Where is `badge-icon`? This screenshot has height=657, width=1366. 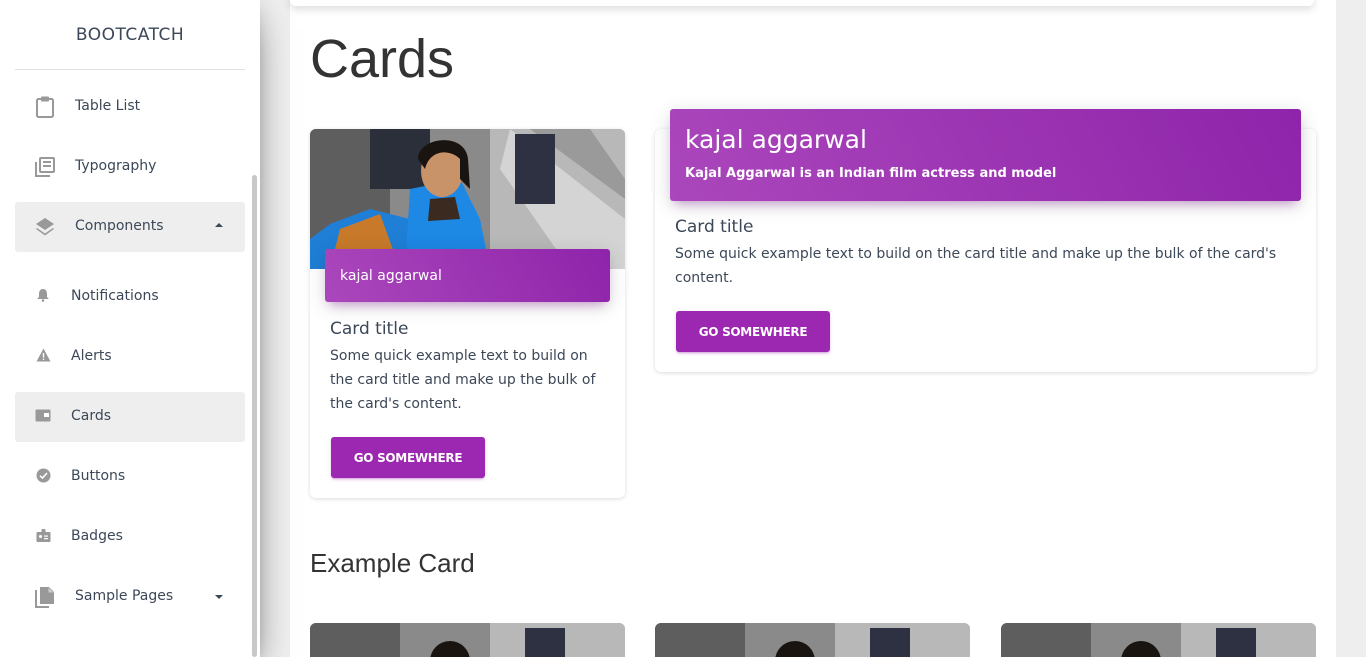 badge-icon is located at coordinates (43, 535).